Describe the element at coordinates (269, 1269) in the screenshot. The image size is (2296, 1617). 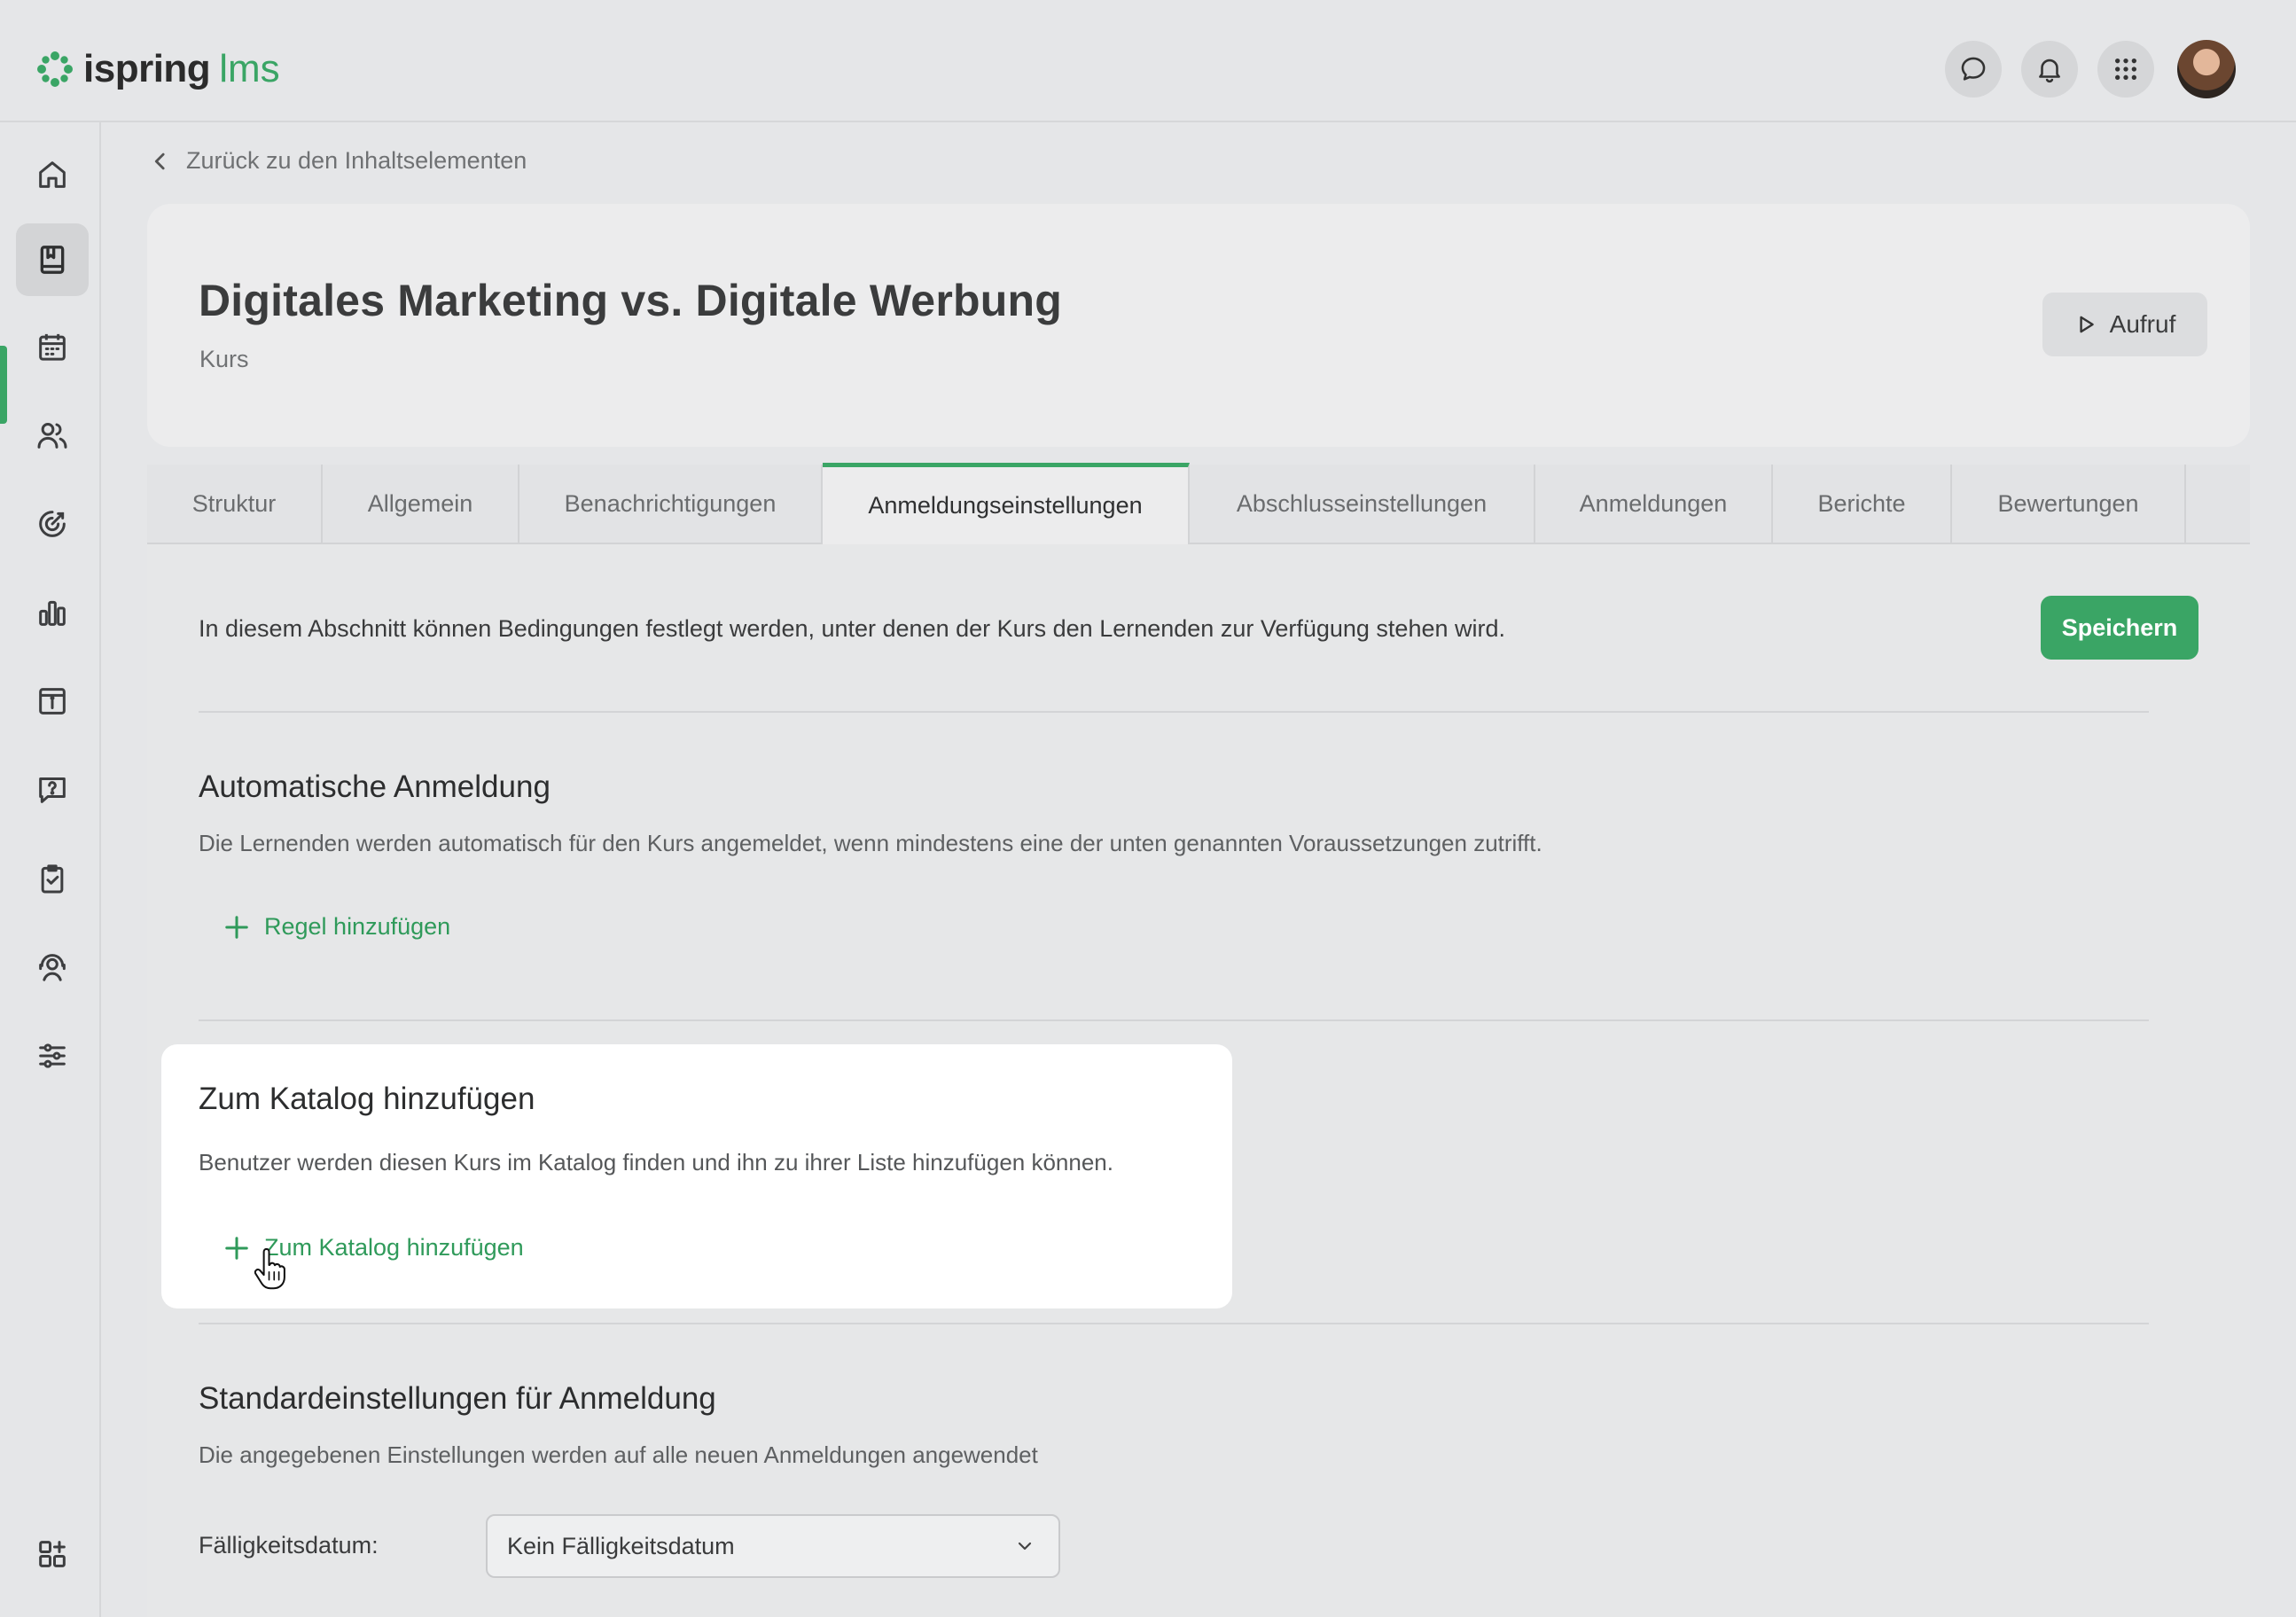
I see `hand-cursor-icon` at that location.